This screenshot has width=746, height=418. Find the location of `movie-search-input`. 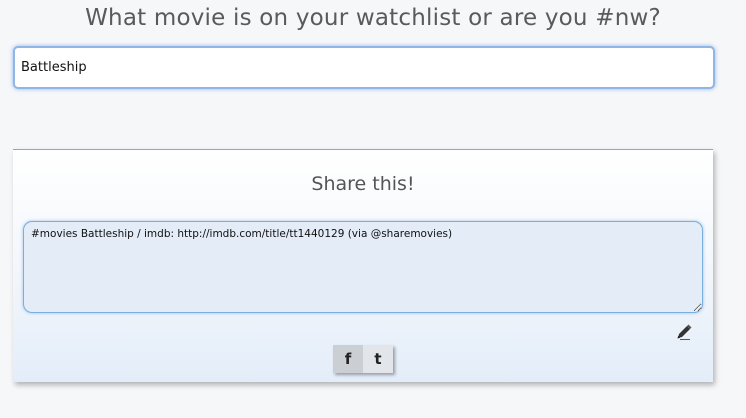

movie-search-input is located at coordinates (364, 67).